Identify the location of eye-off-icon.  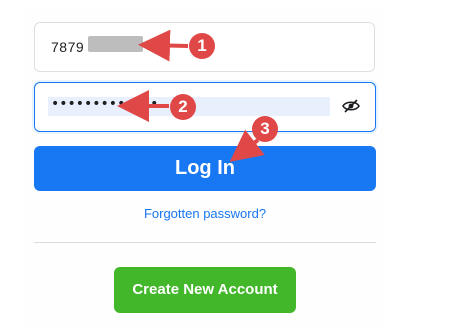
(351, 106).